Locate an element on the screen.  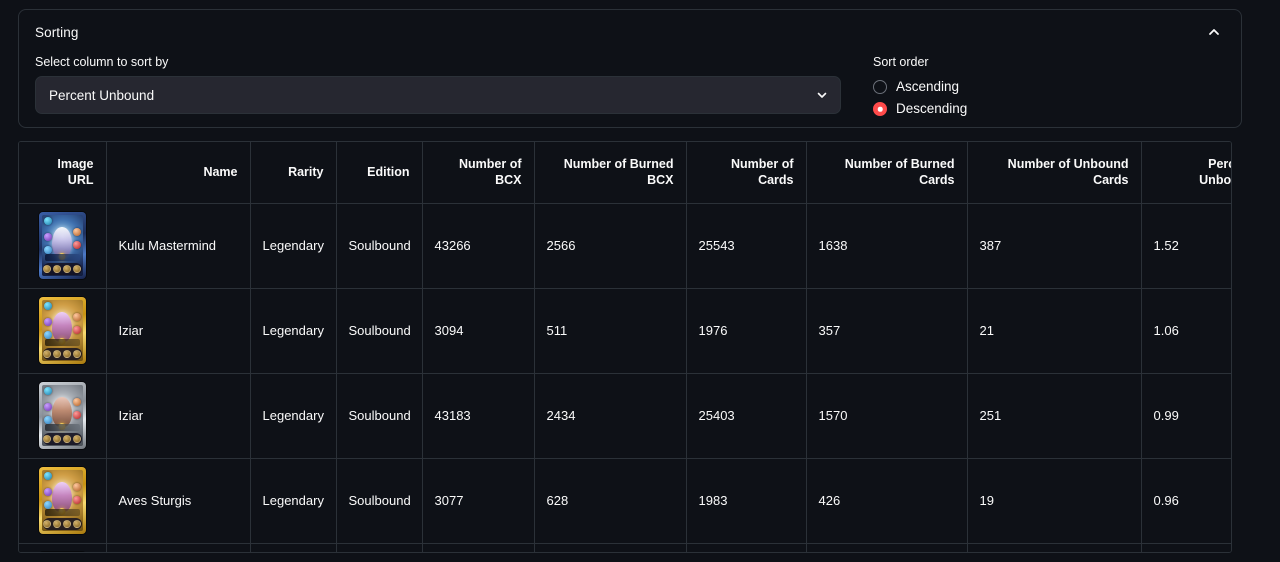
sort-order-group: Sort order Ascending Descending is located at coordinates (1040, 87).